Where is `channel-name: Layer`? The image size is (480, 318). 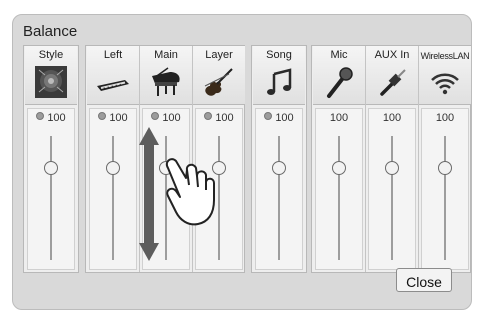
channel-name: Layer is located at coordinates (219, 55).